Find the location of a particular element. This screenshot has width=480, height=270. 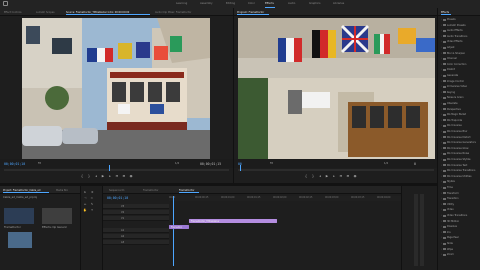

workspace-learning: Learning is located at coordinates (181, 3).